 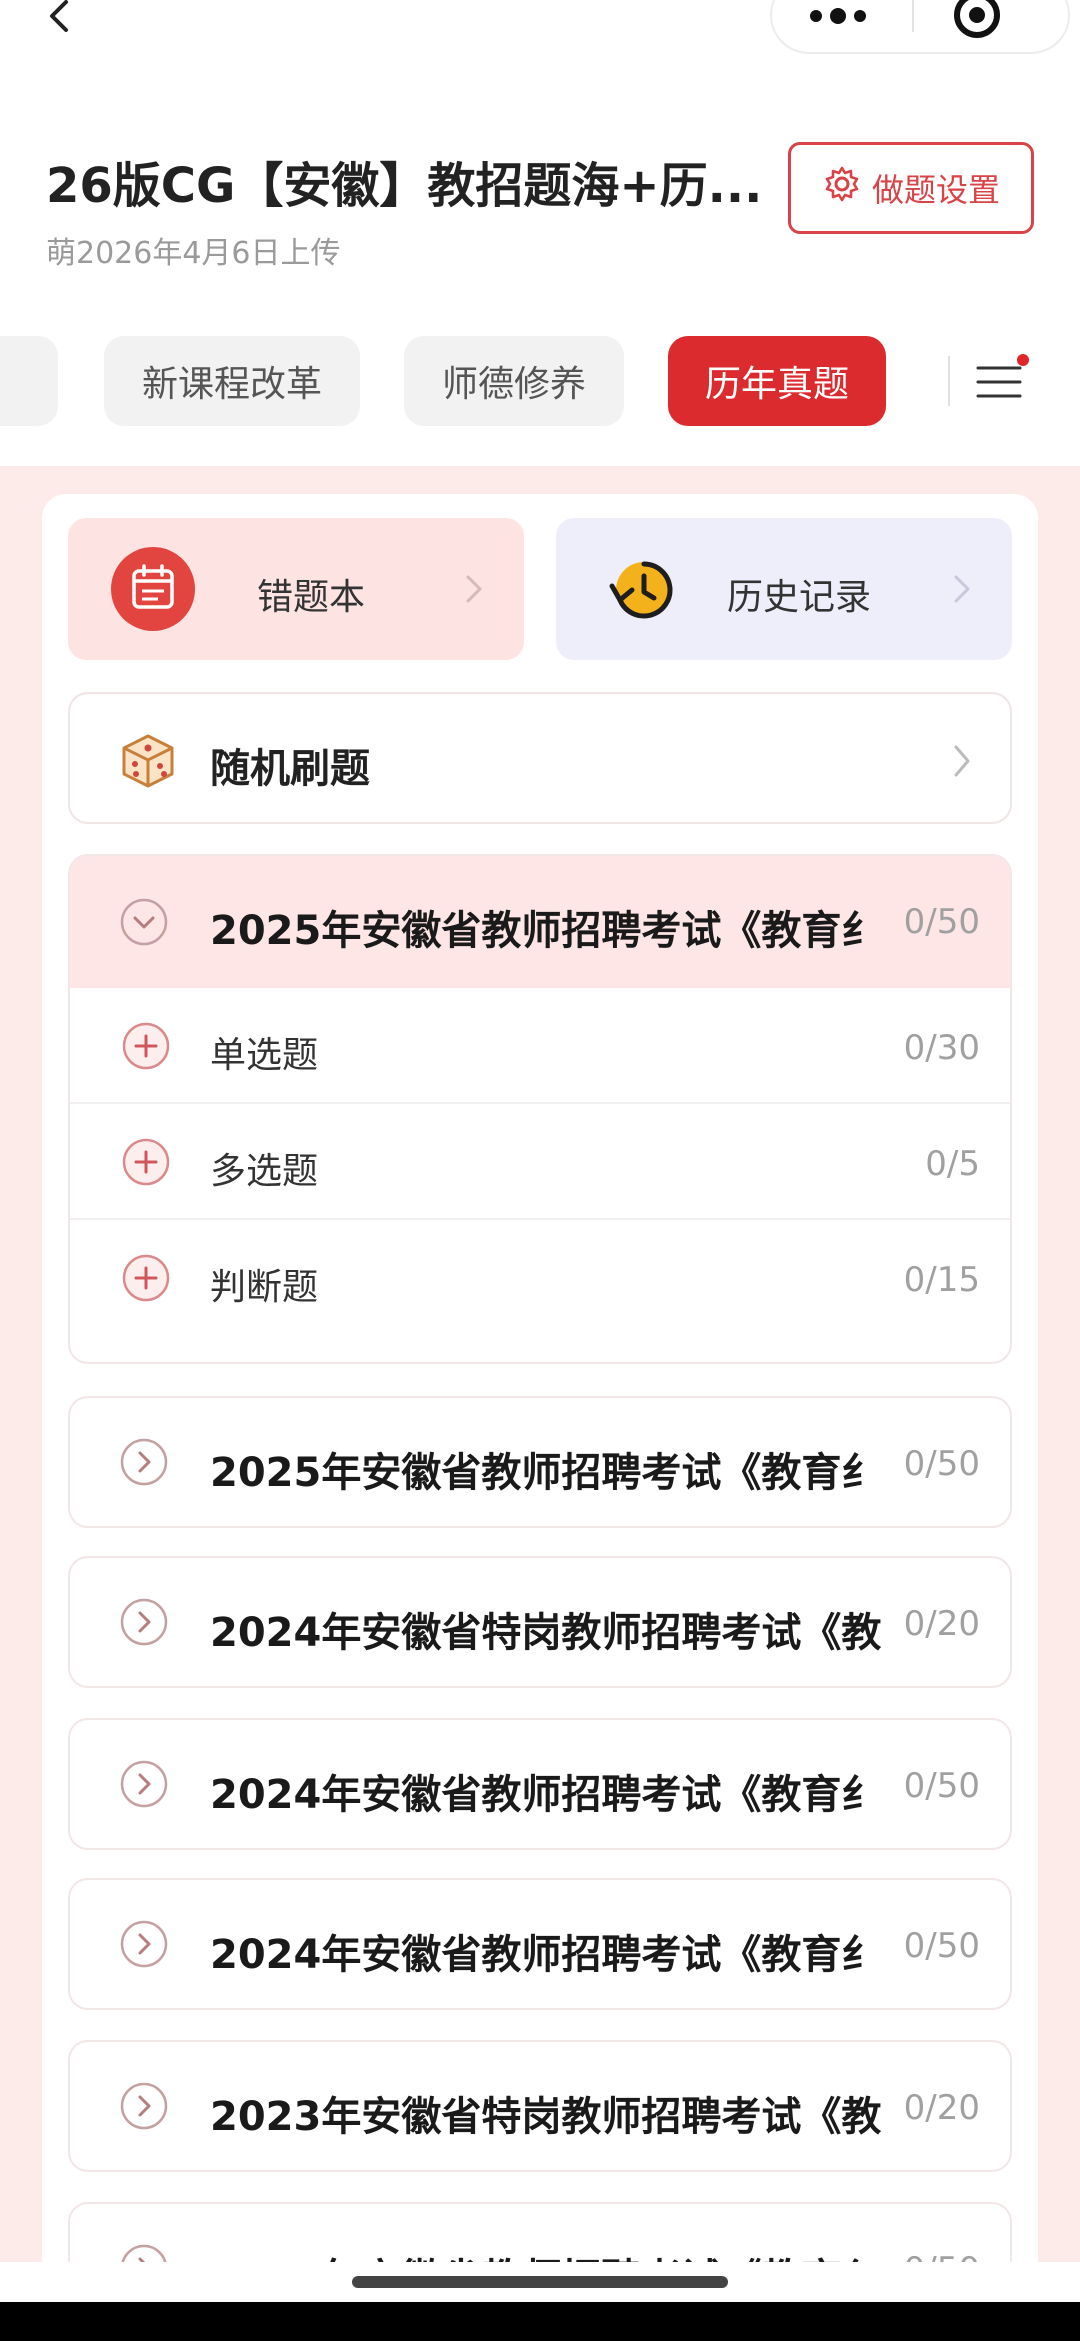 I want to click on exam-section: 2024年安徽省特岗教师招聘考试《教 0/20, so click(x=540, y=1622).